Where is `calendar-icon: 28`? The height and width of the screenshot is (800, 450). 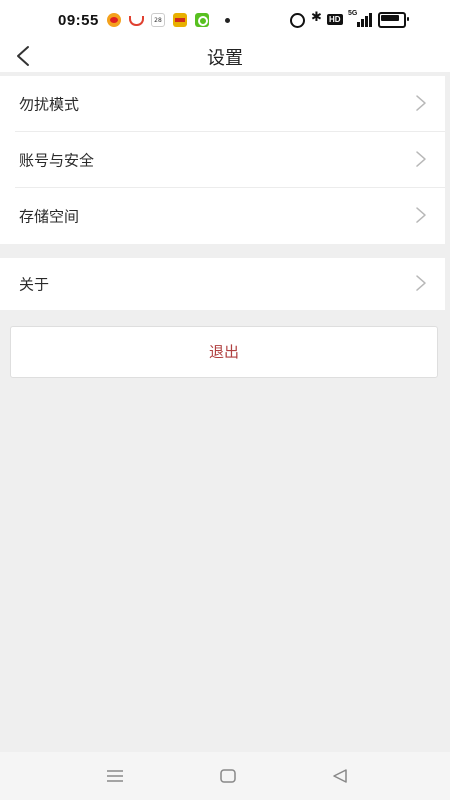 calendar-icon: 28 is located at coordinates (158, 20).